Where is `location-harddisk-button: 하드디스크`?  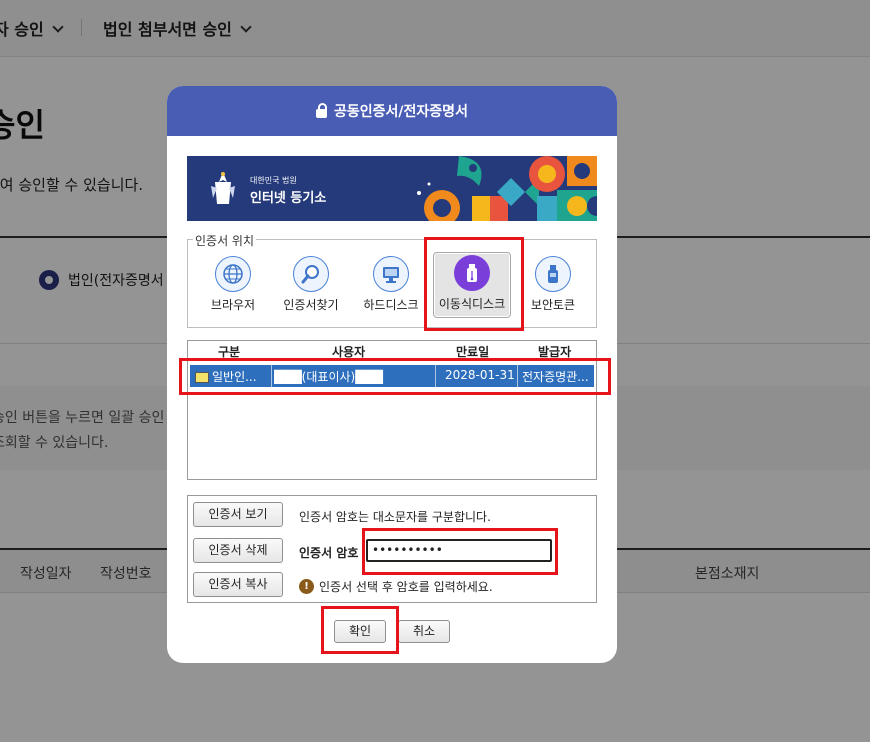 location-harddisk-button: 하드디스크 is located at coordinates (391, 286).